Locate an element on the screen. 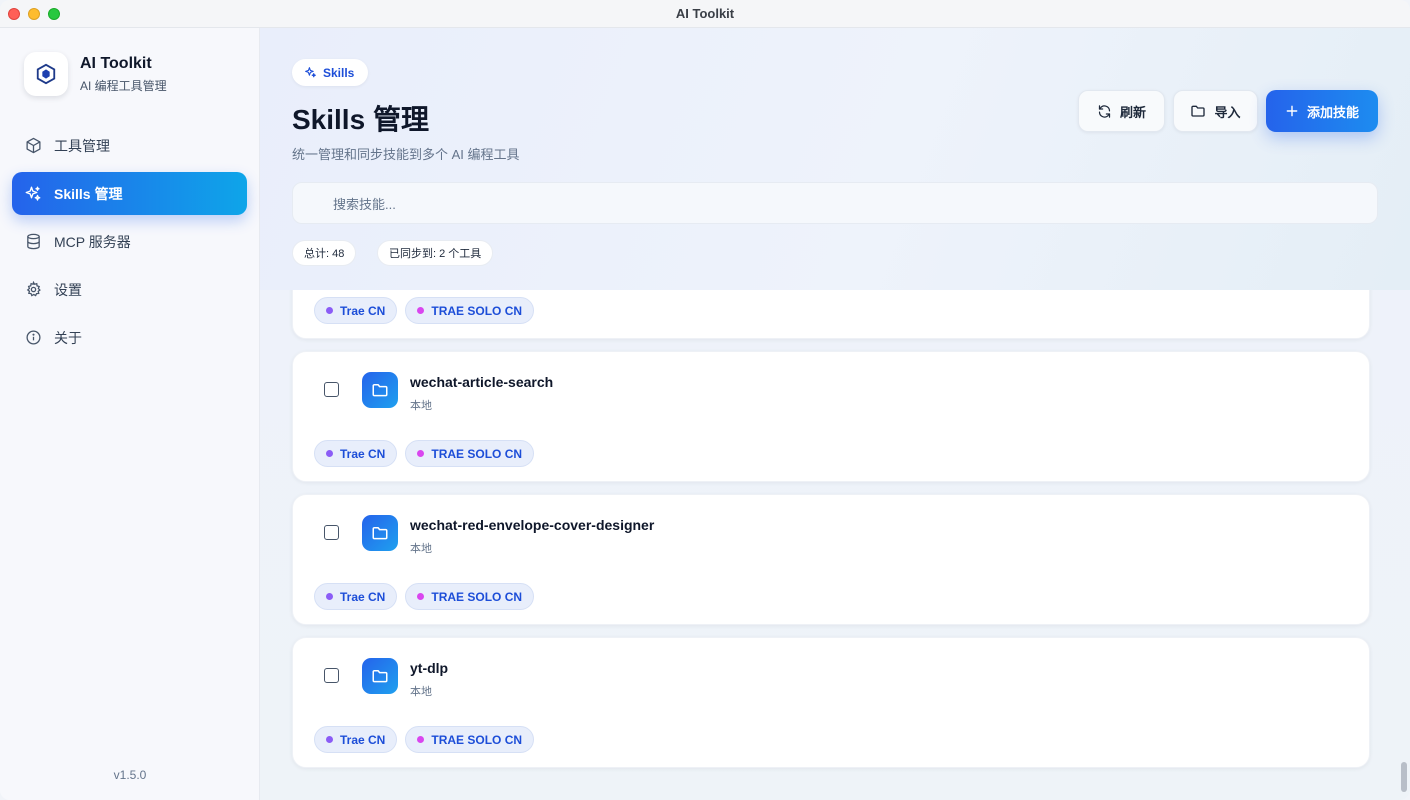  brand-subtitle: AI 编程工具管理 is located at coordinates (123, 85).